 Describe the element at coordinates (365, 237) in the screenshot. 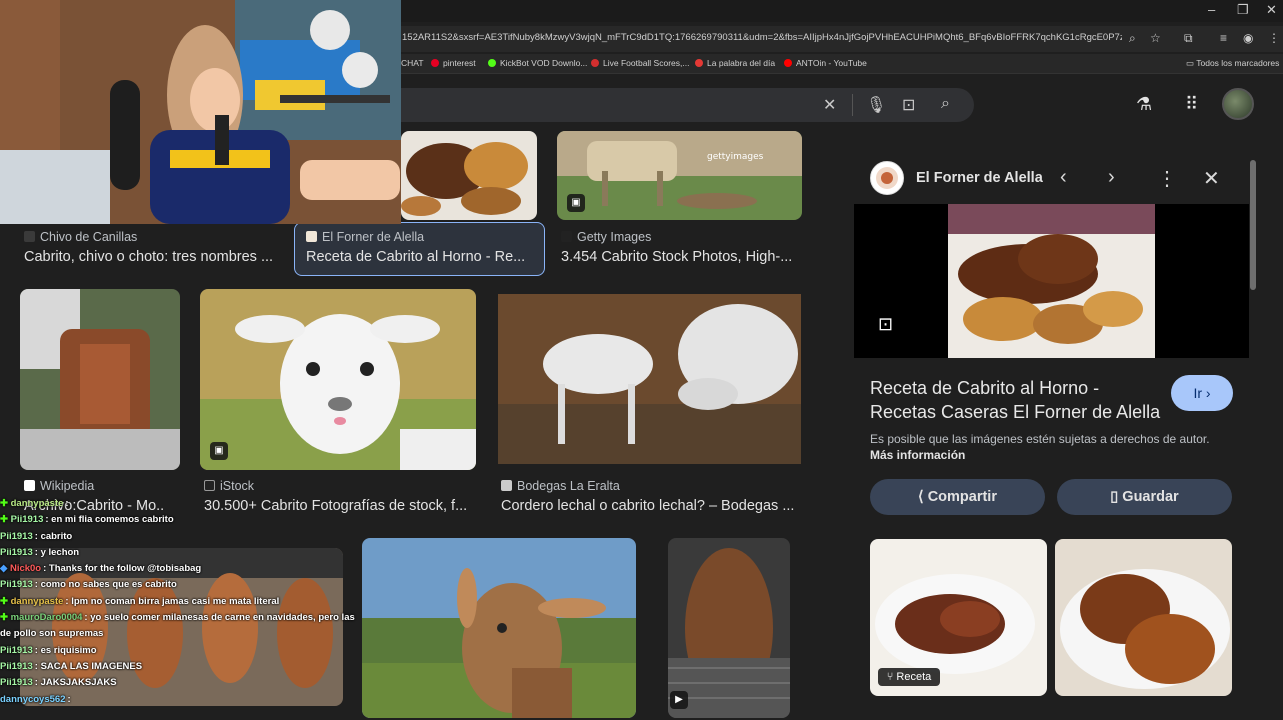

I see `result-source-1: El Forner de Alella` at that location.